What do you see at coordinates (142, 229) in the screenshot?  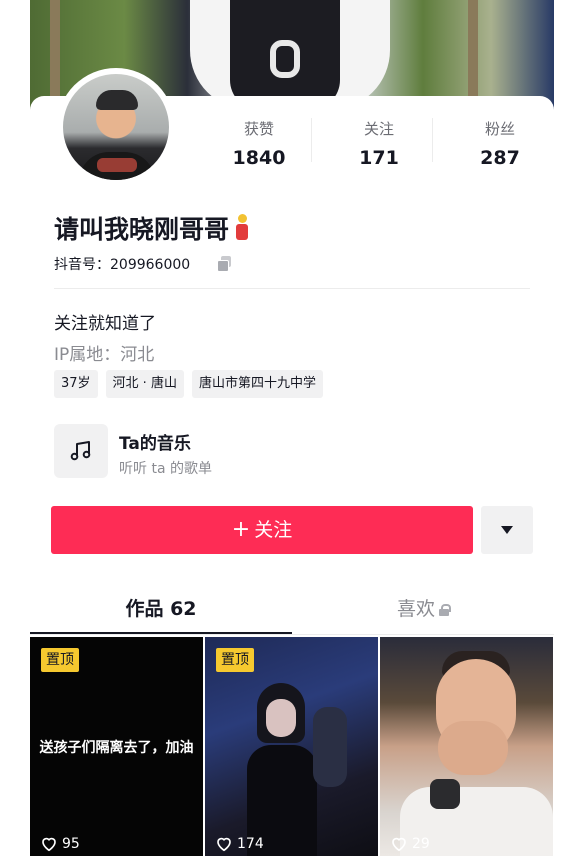 I see `nickname-text: 请叫我晓刚哥哥` at bounding box center [142, 229].